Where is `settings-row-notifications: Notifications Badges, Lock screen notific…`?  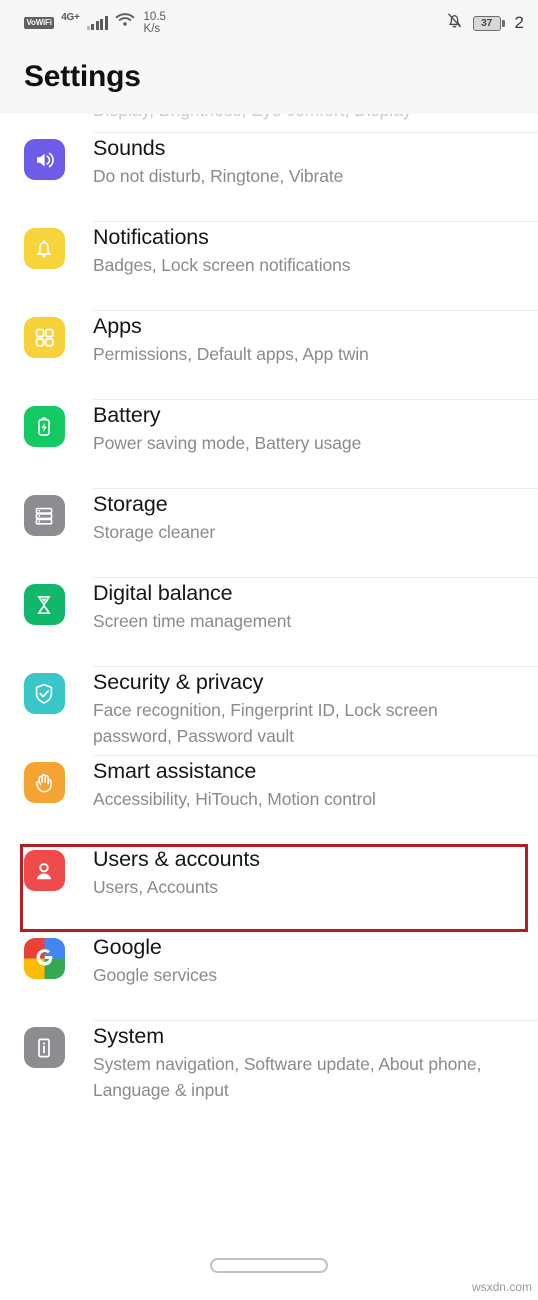 settings-row-notifications: Notifications Badges, Lock screen notific… is located at coordinates (269, 266).